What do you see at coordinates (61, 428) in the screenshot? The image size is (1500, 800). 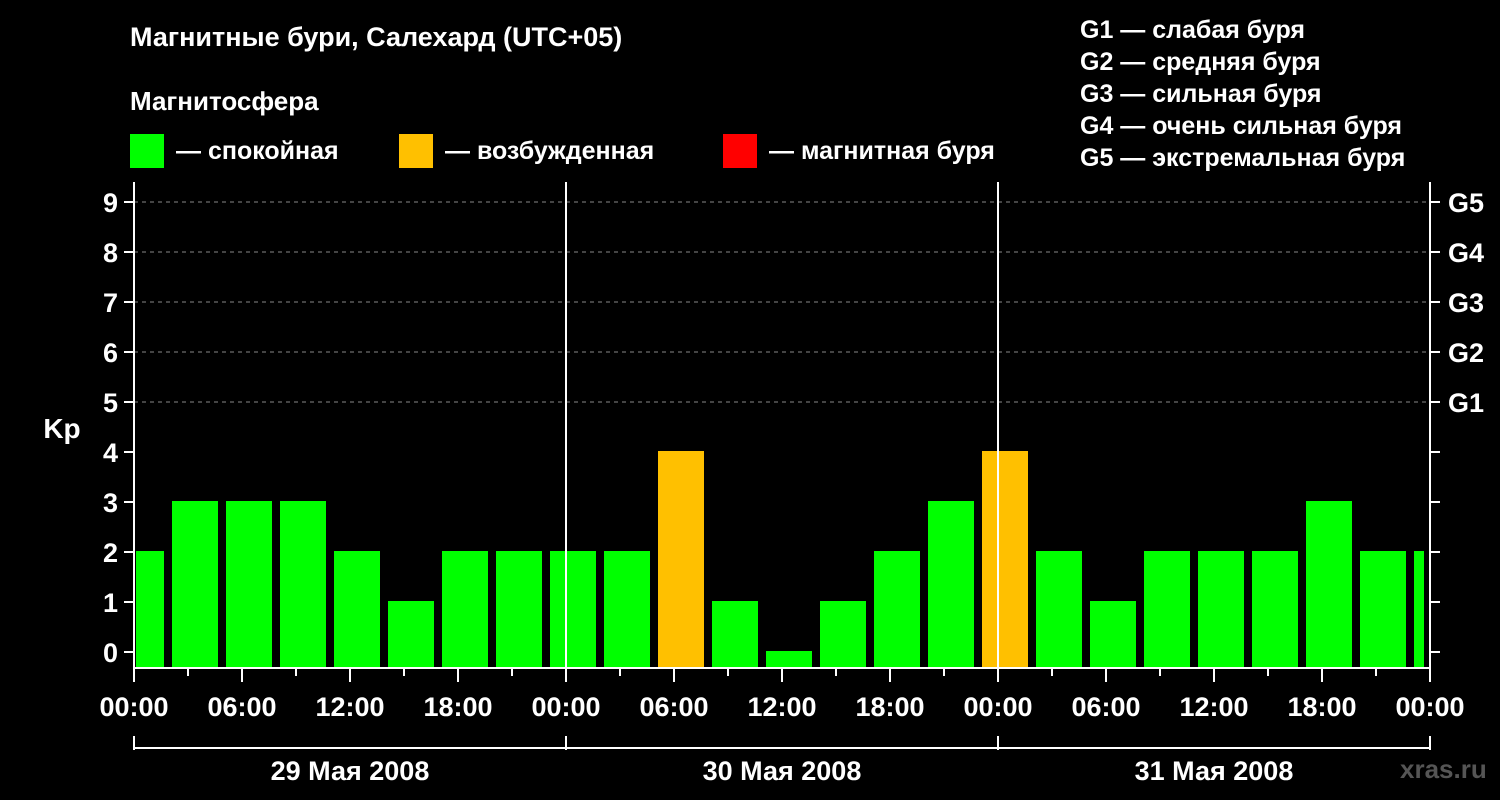 I see `y-axis-label: Kp` at bounding box center [61, 428].